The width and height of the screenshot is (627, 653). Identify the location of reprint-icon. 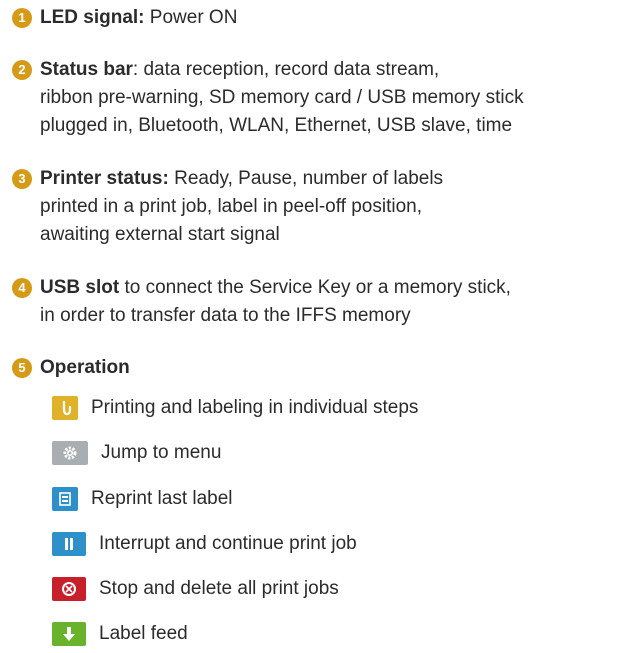
(65, 499).